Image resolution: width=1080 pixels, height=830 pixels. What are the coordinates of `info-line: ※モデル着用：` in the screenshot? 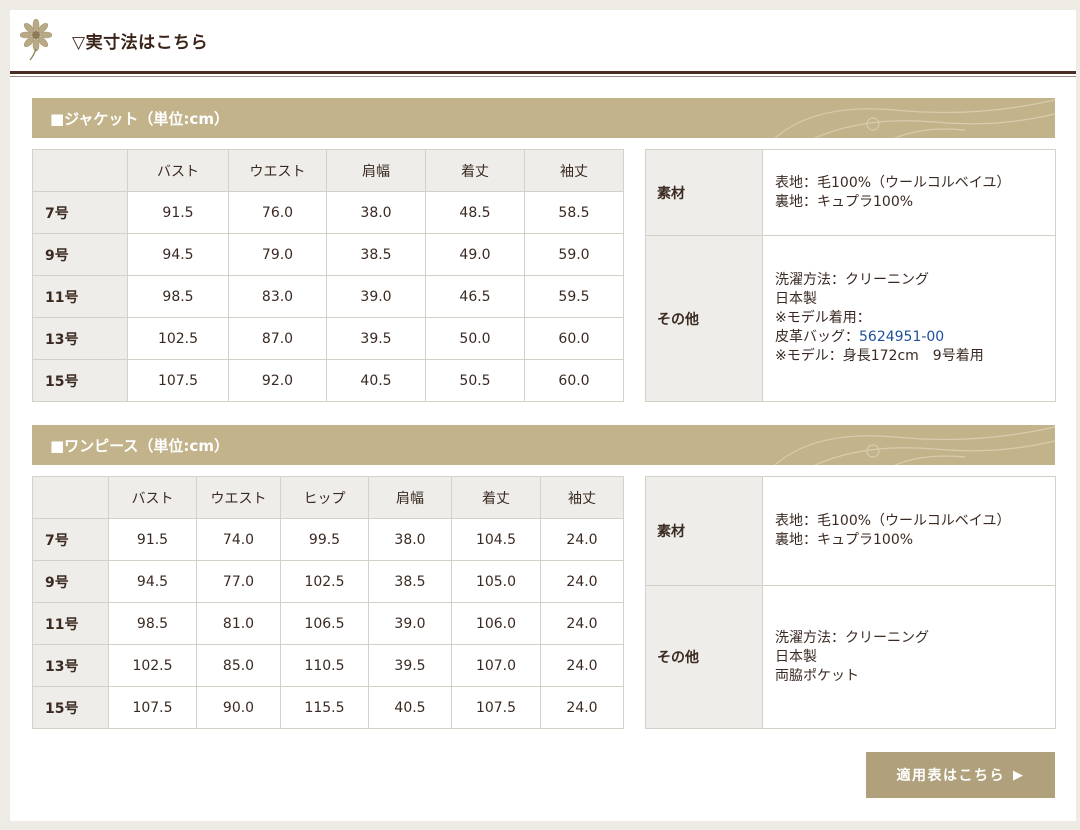 It's located at (823, 318).